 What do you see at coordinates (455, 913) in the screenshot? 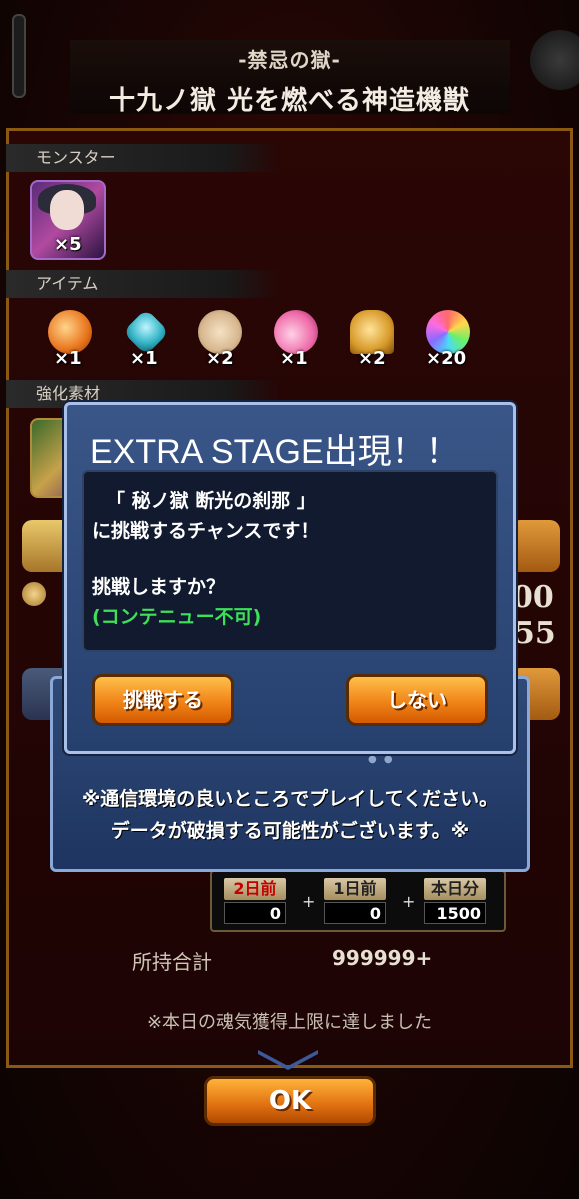
I see `soul-col-value: 1500` at bounding box center [455, 913].